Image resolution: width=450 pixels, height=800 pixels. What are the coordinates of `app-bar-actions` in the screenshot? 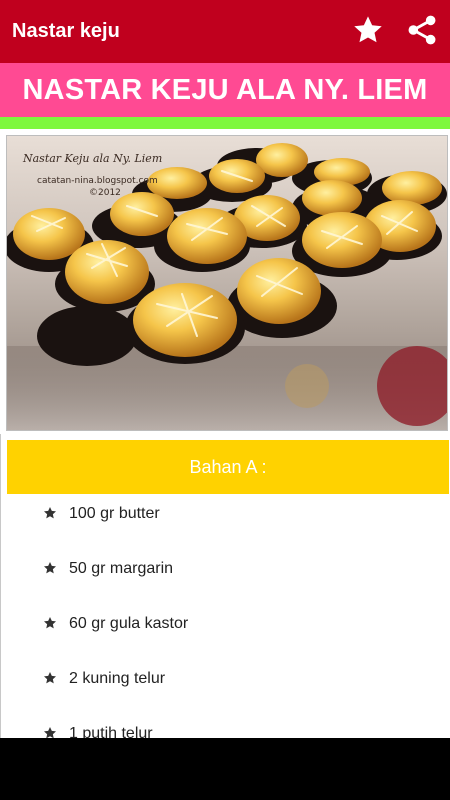 It's located at (395, 30).